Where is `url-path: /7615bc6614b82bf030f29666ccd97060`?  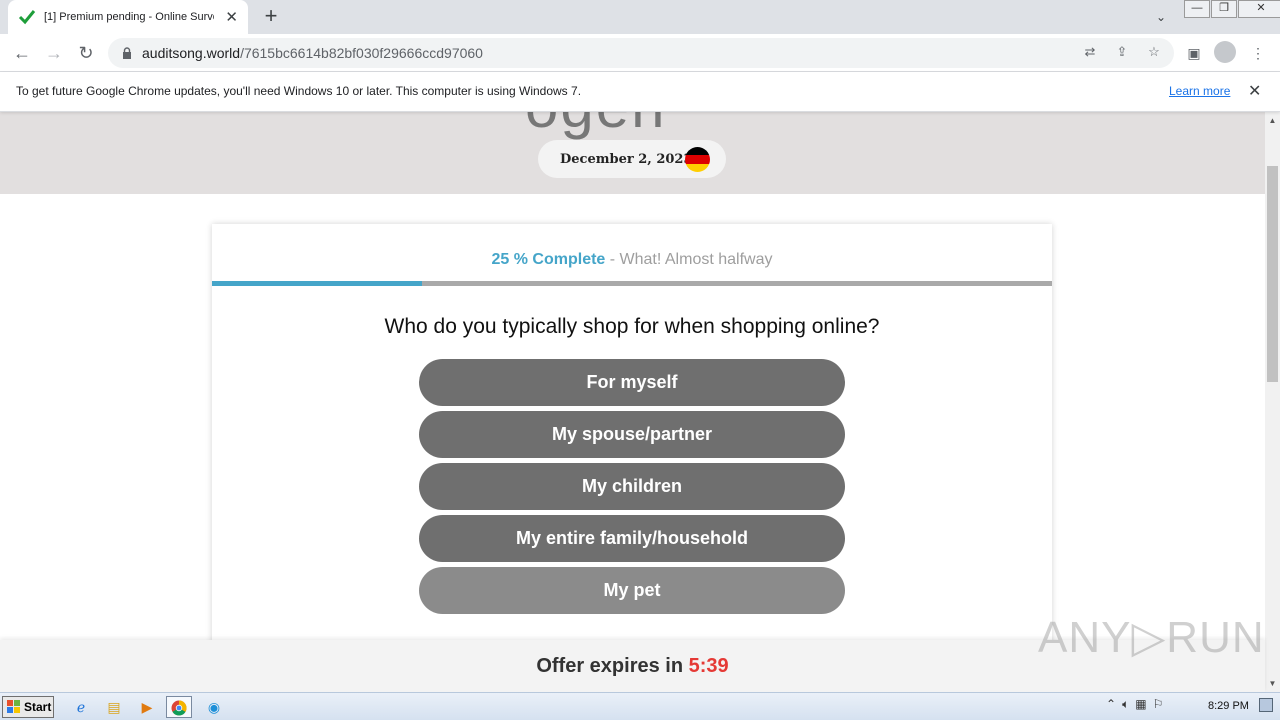 url-path: /7615bc6614b82bf030f29666ccd97060 is located at coordinates (361, 53).